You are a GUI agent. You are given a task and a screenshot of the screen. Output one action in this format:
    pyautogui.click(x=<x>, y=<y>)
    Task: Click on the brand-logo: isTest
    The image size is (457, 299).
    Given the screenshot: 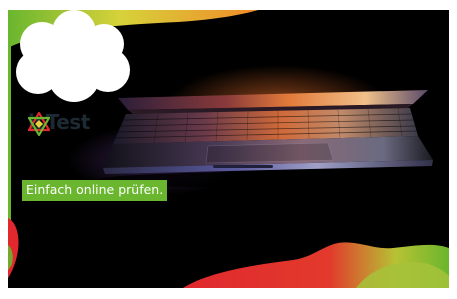 What is the action you would take?
    pyautogui.click(x=59, y=124)
    